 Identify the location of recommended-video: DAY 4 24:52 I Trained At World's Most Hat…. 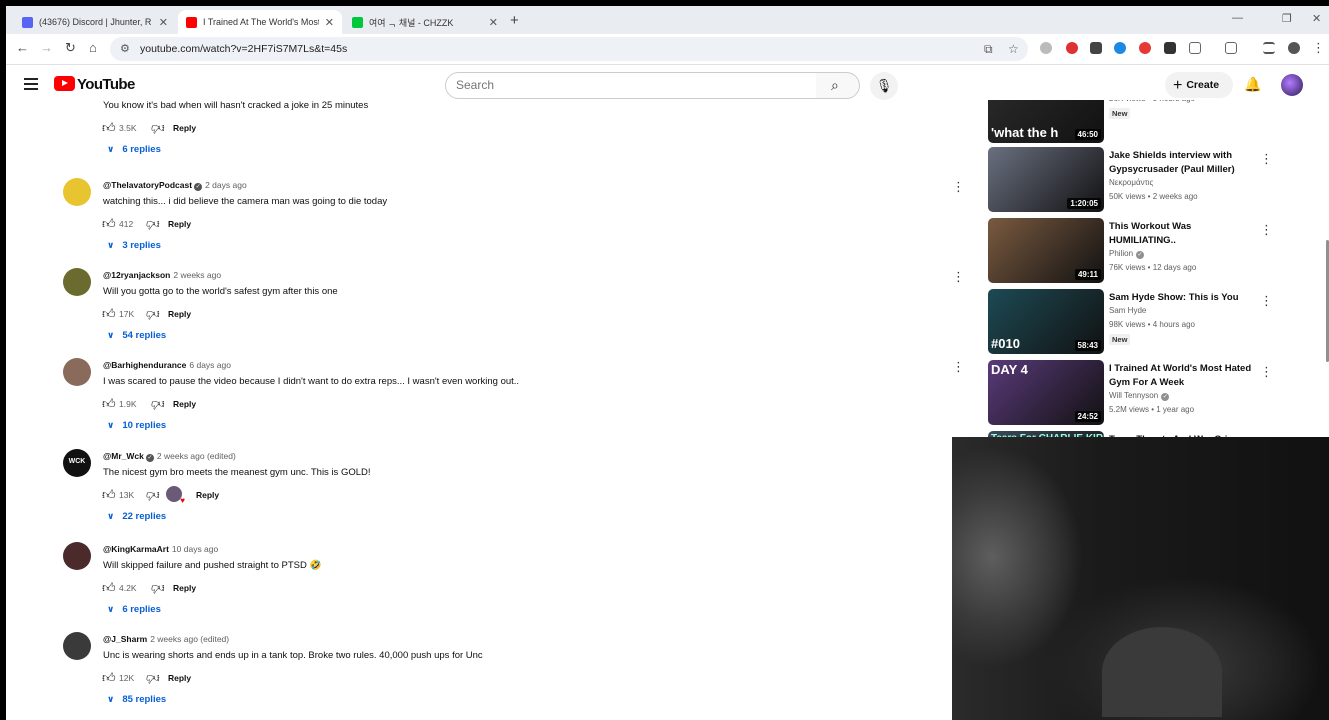
(1133, 394).